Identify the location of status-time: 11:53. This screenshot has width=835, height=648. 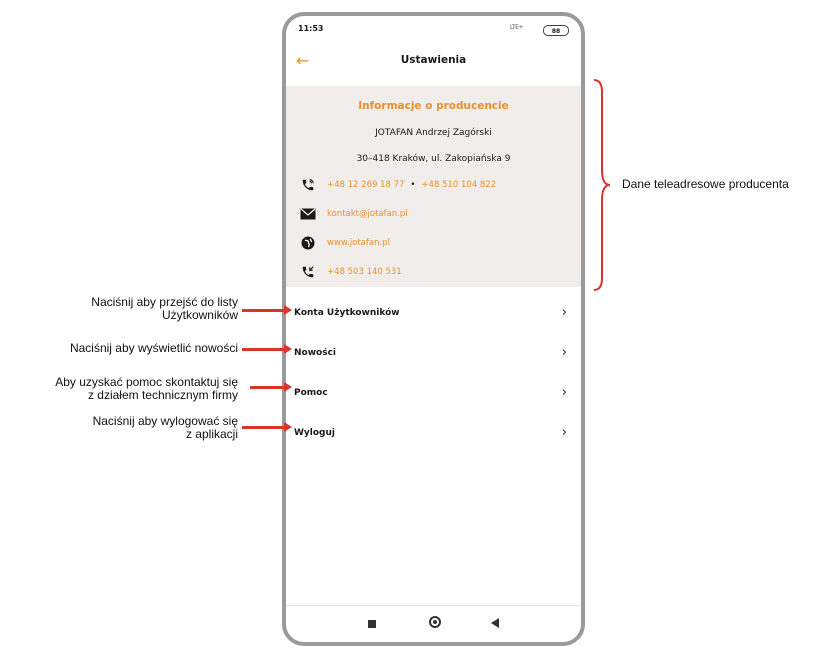
(311, 28).